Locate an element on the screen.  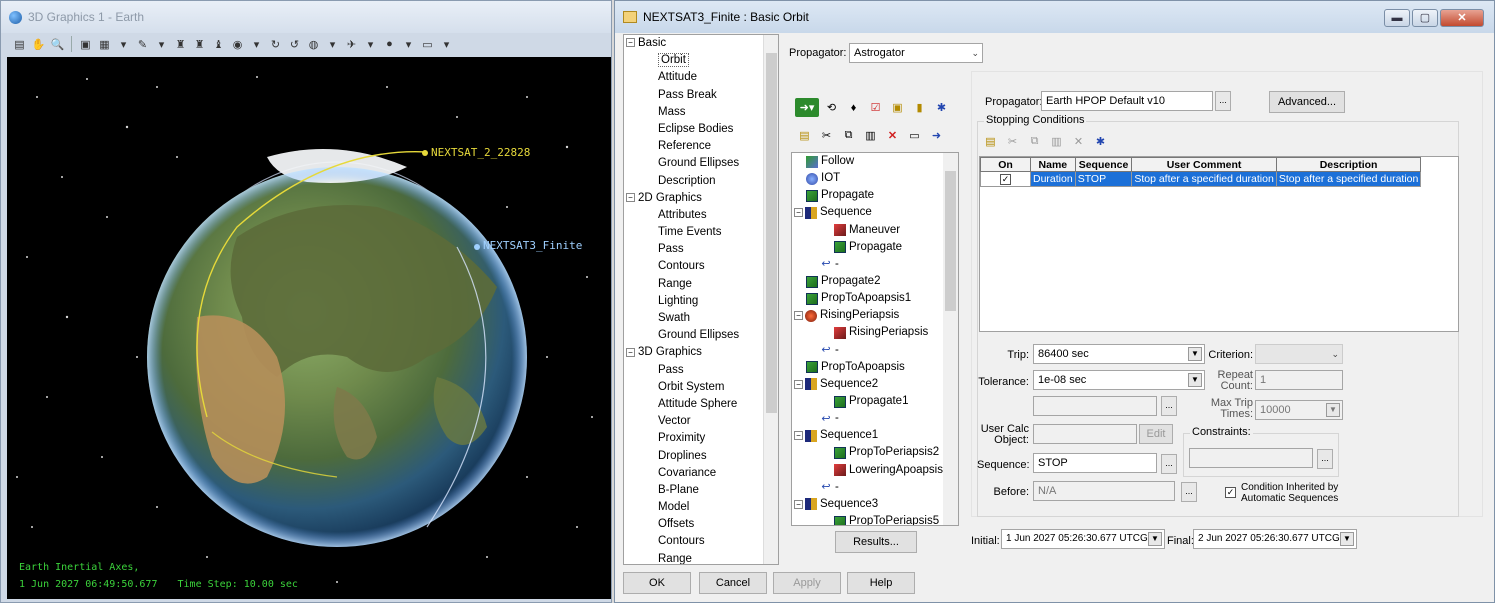
mcs-segment: Follow is located at coordinates (875, 161).